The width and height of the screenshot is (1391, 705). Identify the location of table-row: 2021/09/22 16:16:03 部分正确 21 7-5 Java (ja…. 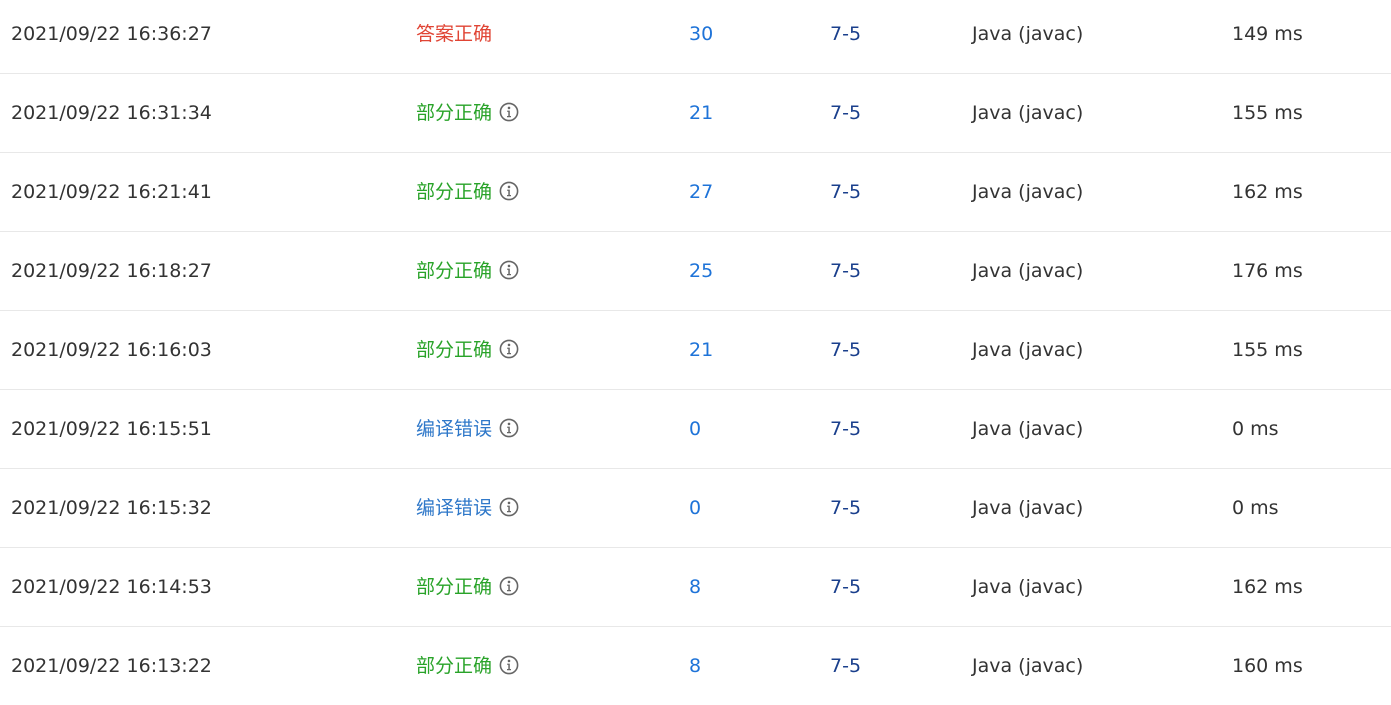
(695, 350).